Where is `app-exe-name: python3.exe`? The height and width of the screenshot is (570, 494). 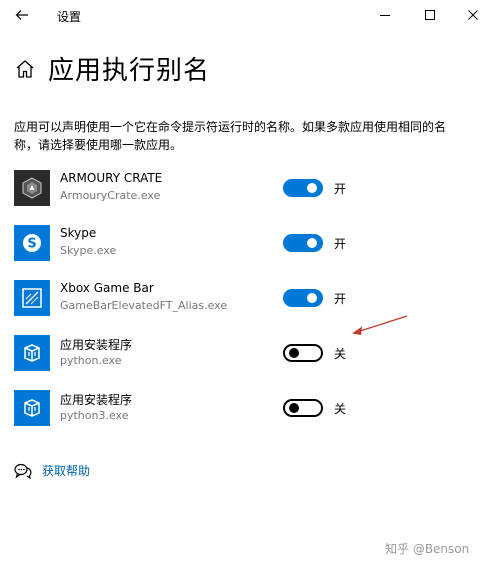
app-exe-name: python3.exe is located at coordinates (94, 415).